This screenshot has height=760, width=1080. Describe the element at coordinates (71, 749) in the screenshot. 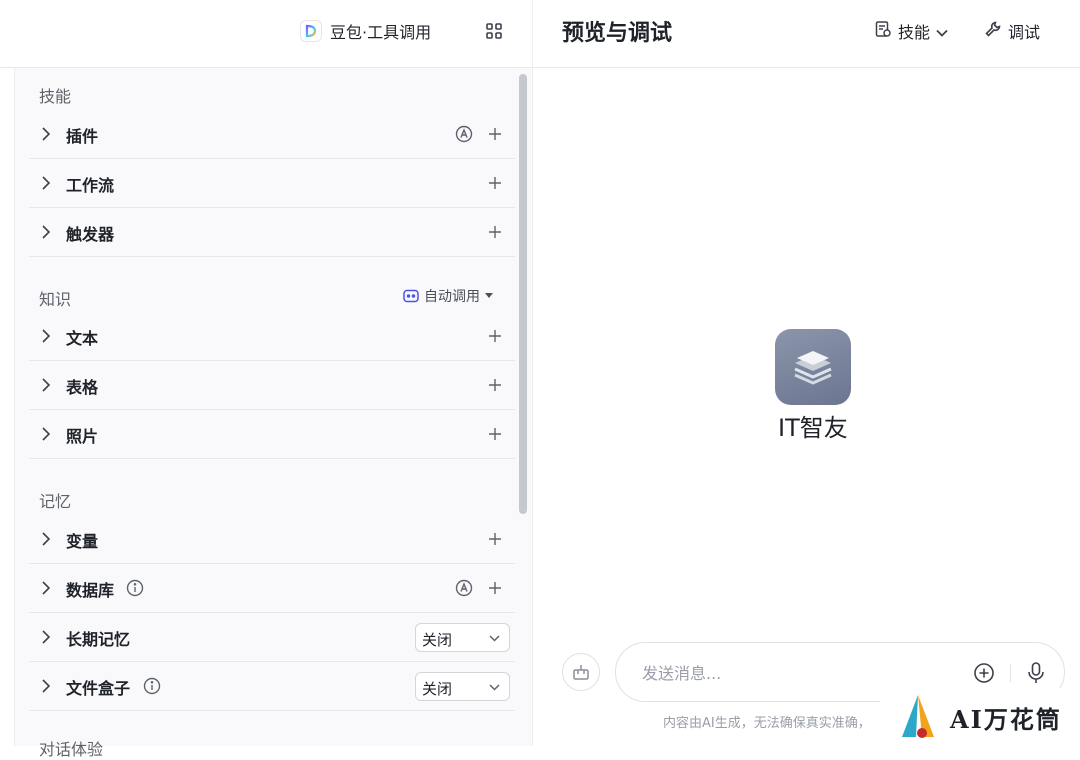

I see `section-title-dialog: 对话体验` at that location.